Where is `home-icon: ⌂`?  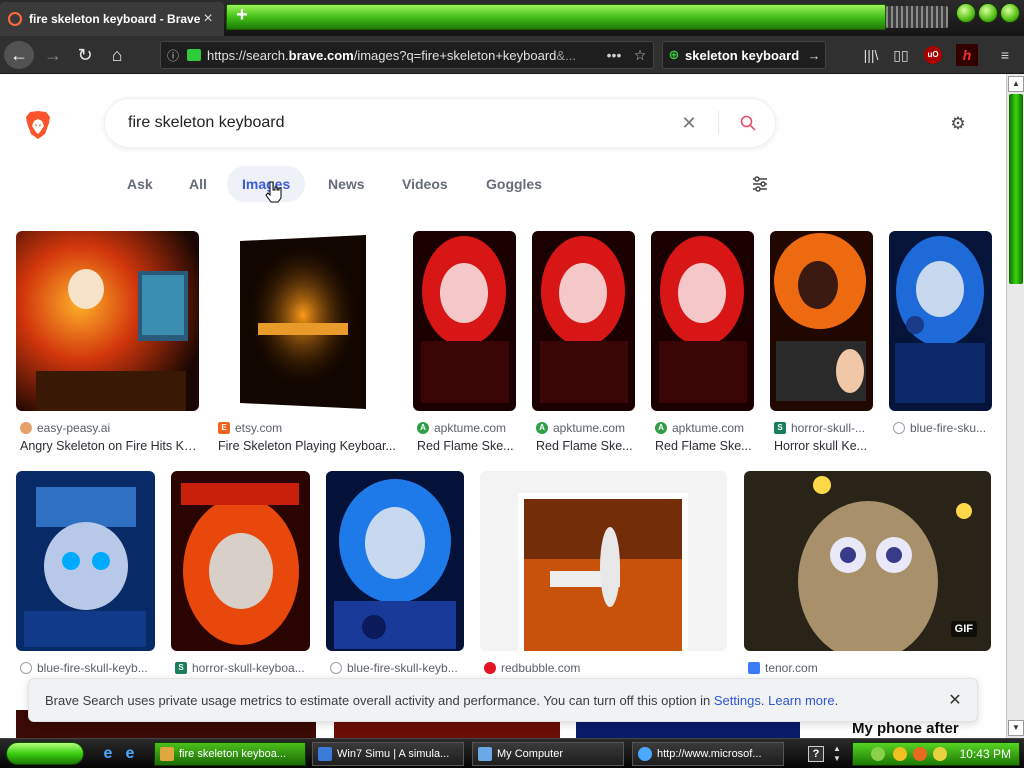
home-icon: ⌂ is located at coordinates (117, 55).